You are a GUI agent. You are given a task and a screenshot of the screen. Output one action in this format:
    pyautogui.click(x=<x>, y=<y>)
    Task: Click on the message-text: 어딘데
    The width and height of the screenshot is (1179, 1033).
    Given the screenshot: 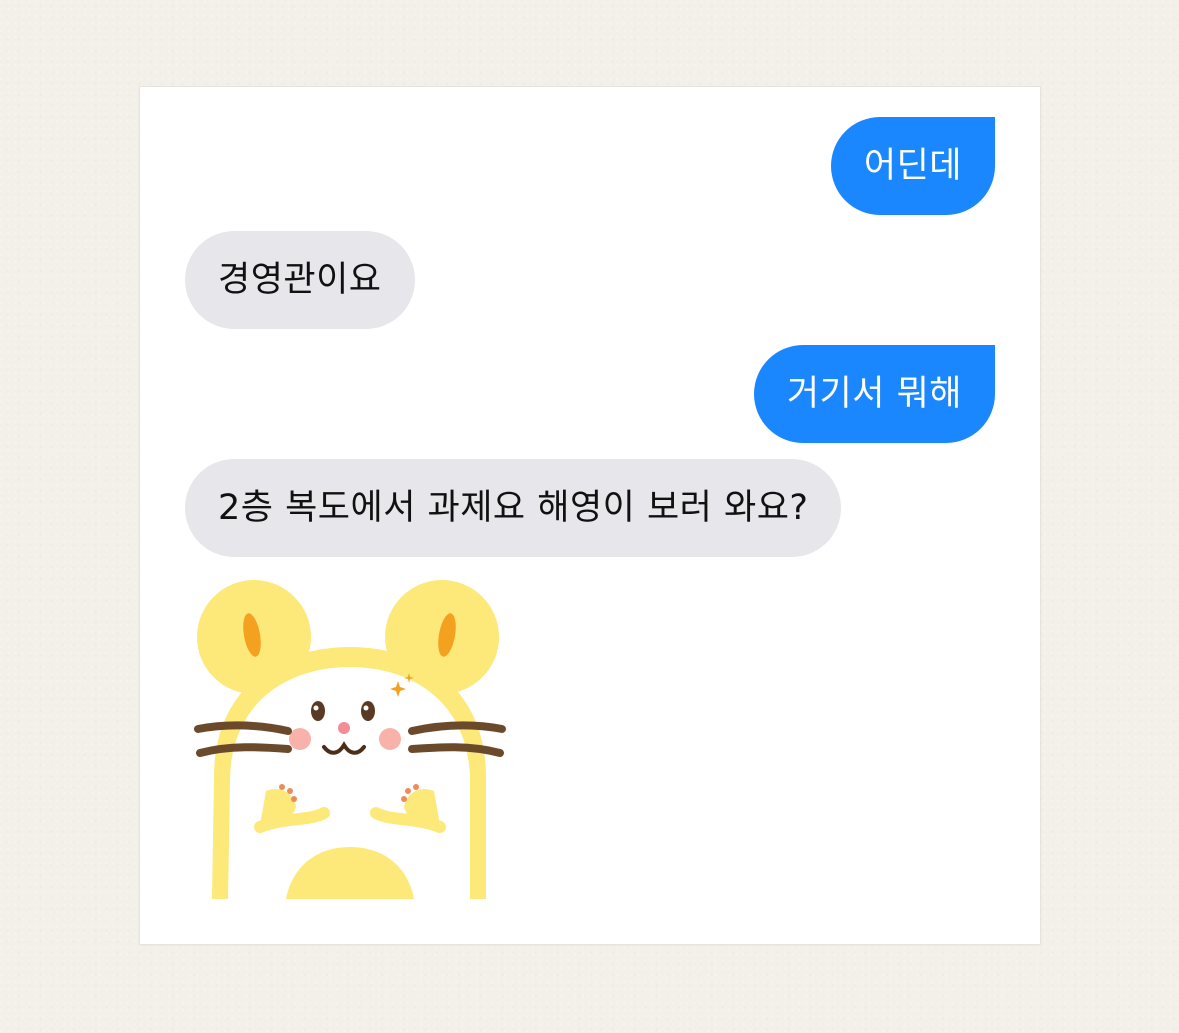 What is the action you would take?
    pyautogui.click(x=912, y=166)
    